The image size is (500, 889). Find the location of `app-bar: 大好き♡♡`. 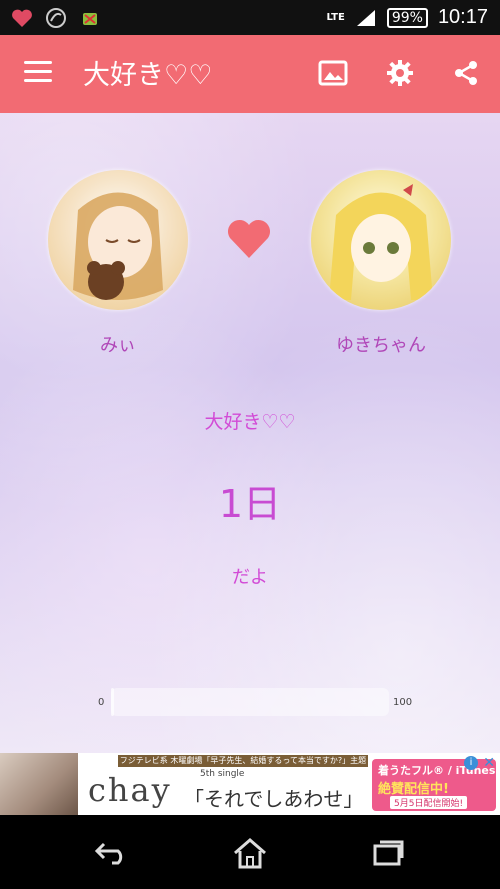

app-bar: 大好き♡♡ is located at coordinates (250, 74).